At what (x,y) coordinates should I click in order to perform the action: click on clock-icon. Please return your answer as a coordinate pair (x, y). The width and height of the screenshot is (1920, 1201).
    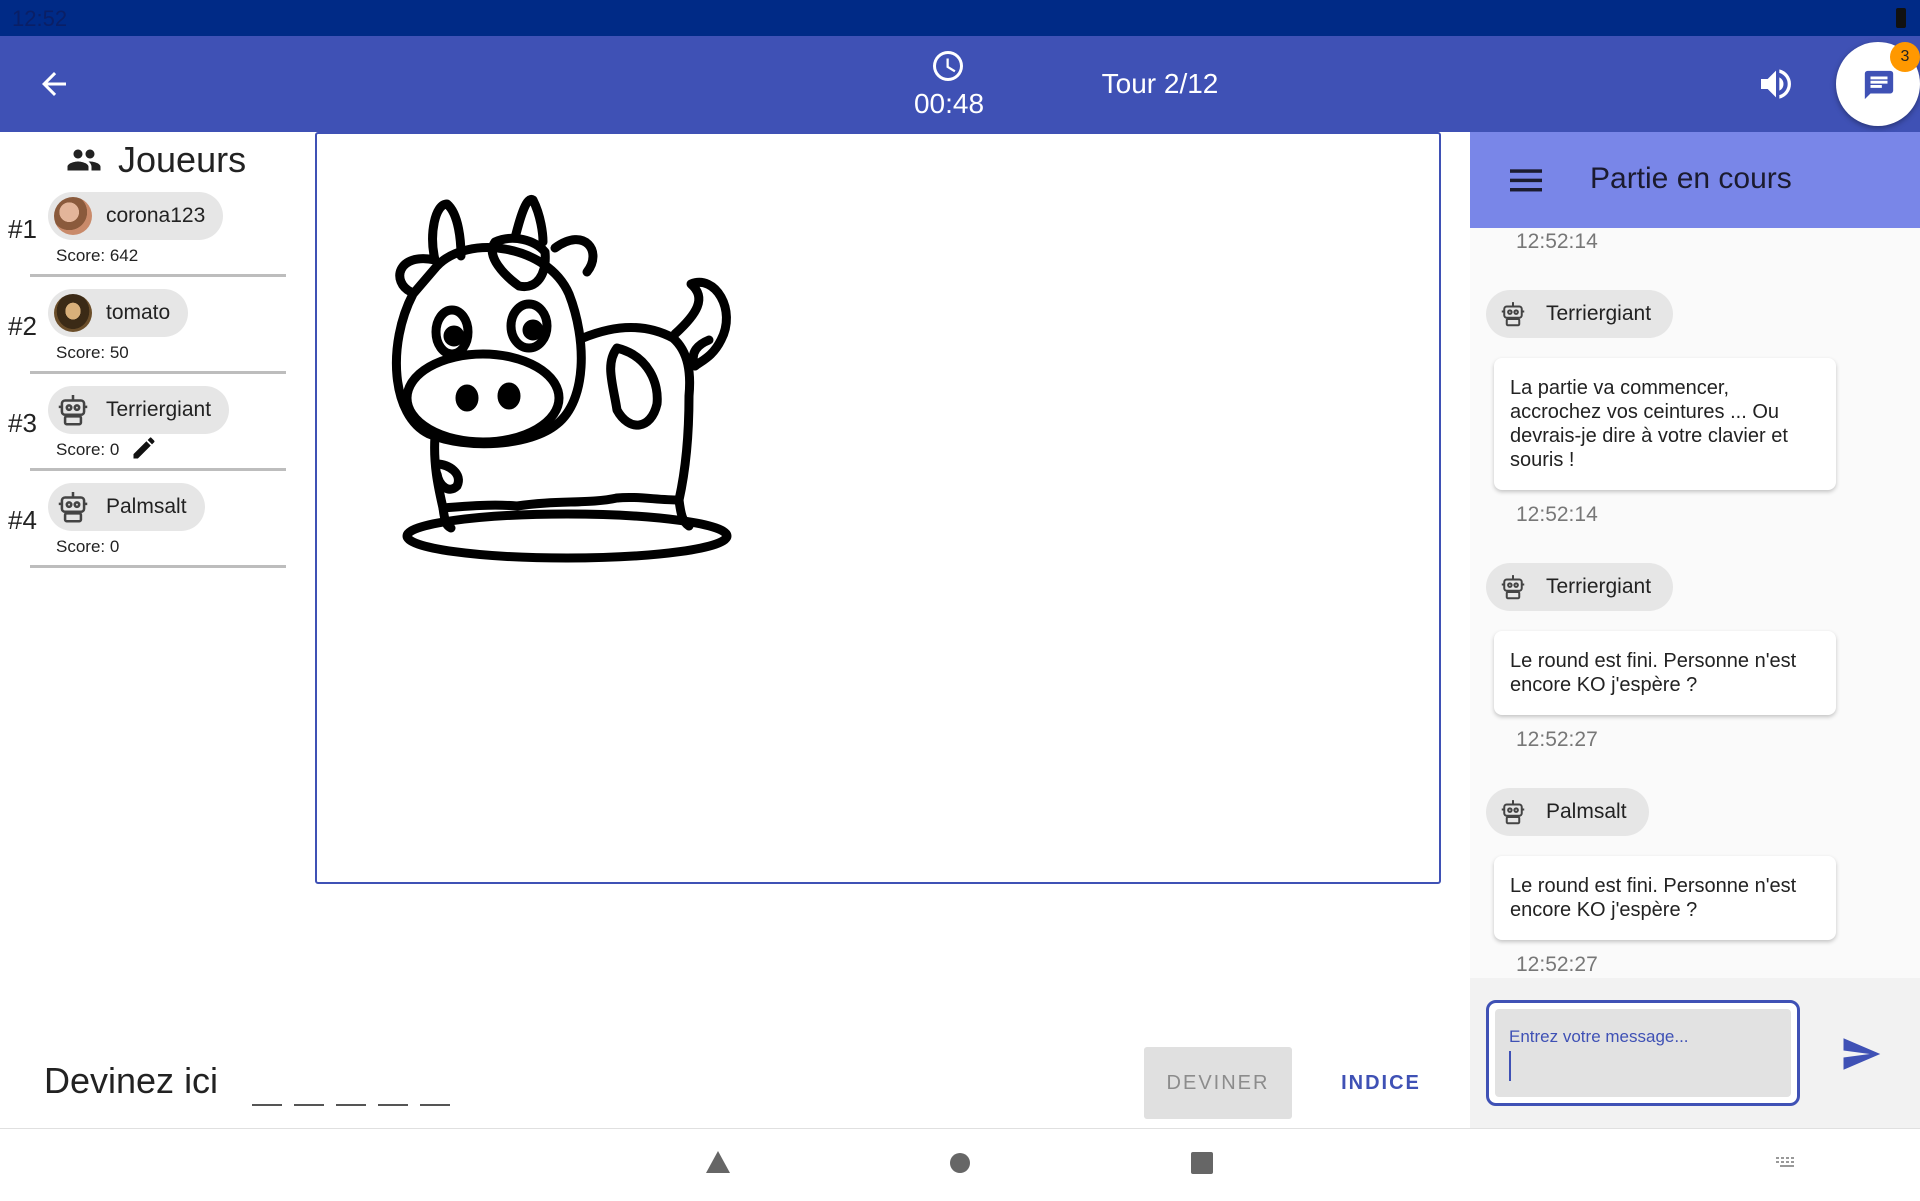
    Looking at the image, I should click on (948, 66).